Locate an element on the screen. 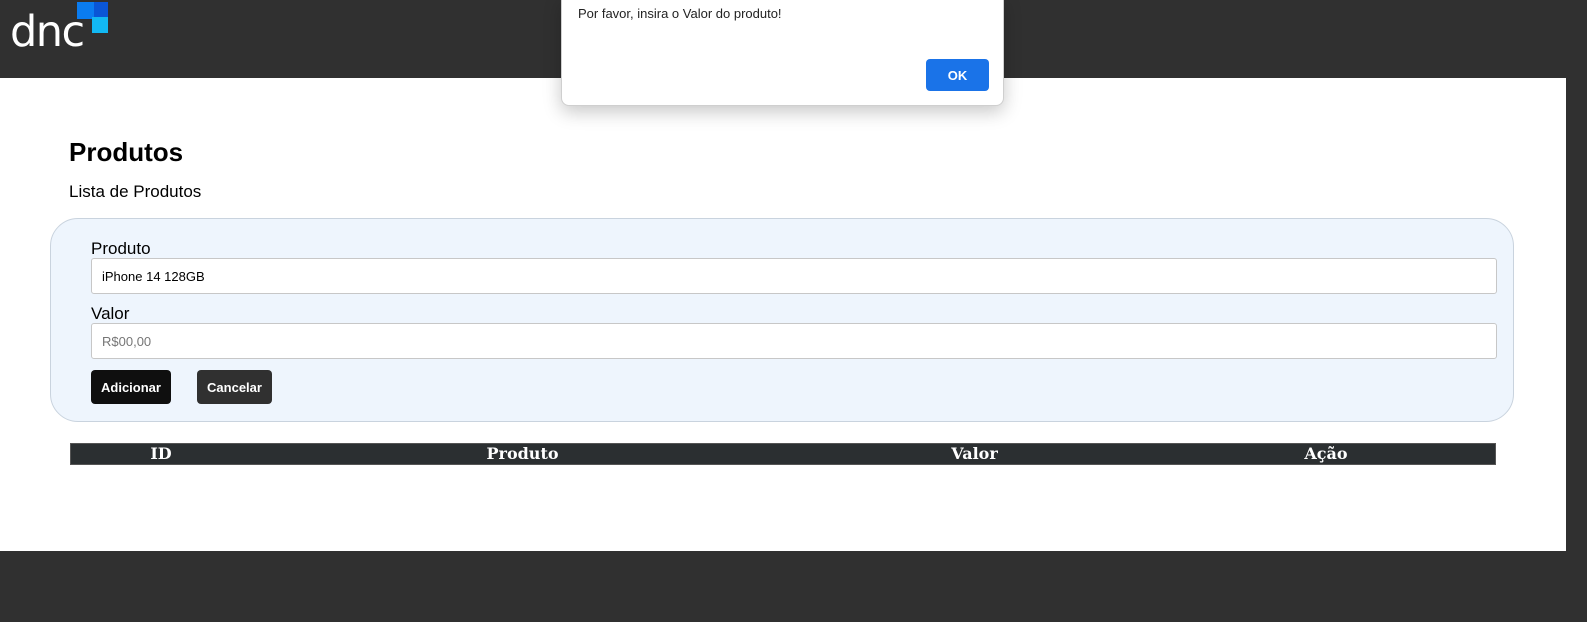 This screenshot has height=622, width=1587. produto-input is located at coordinates (794, 276).